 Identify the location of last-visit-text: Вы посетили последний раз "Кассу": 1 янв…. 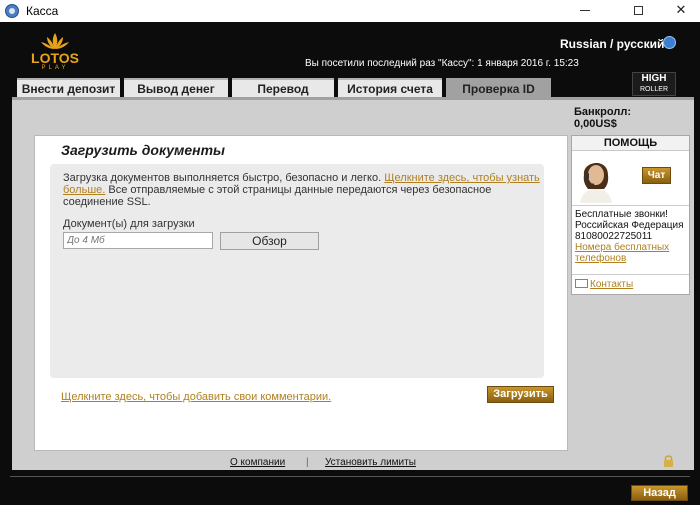
(442, 63).